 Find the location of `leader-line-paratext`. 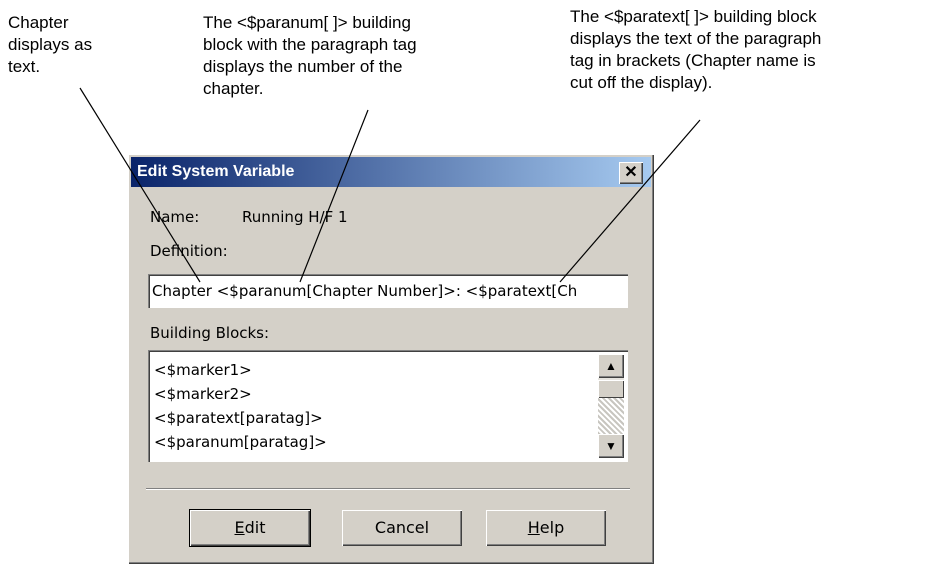

leader-line-paratext is located at coordinates (630, 201).